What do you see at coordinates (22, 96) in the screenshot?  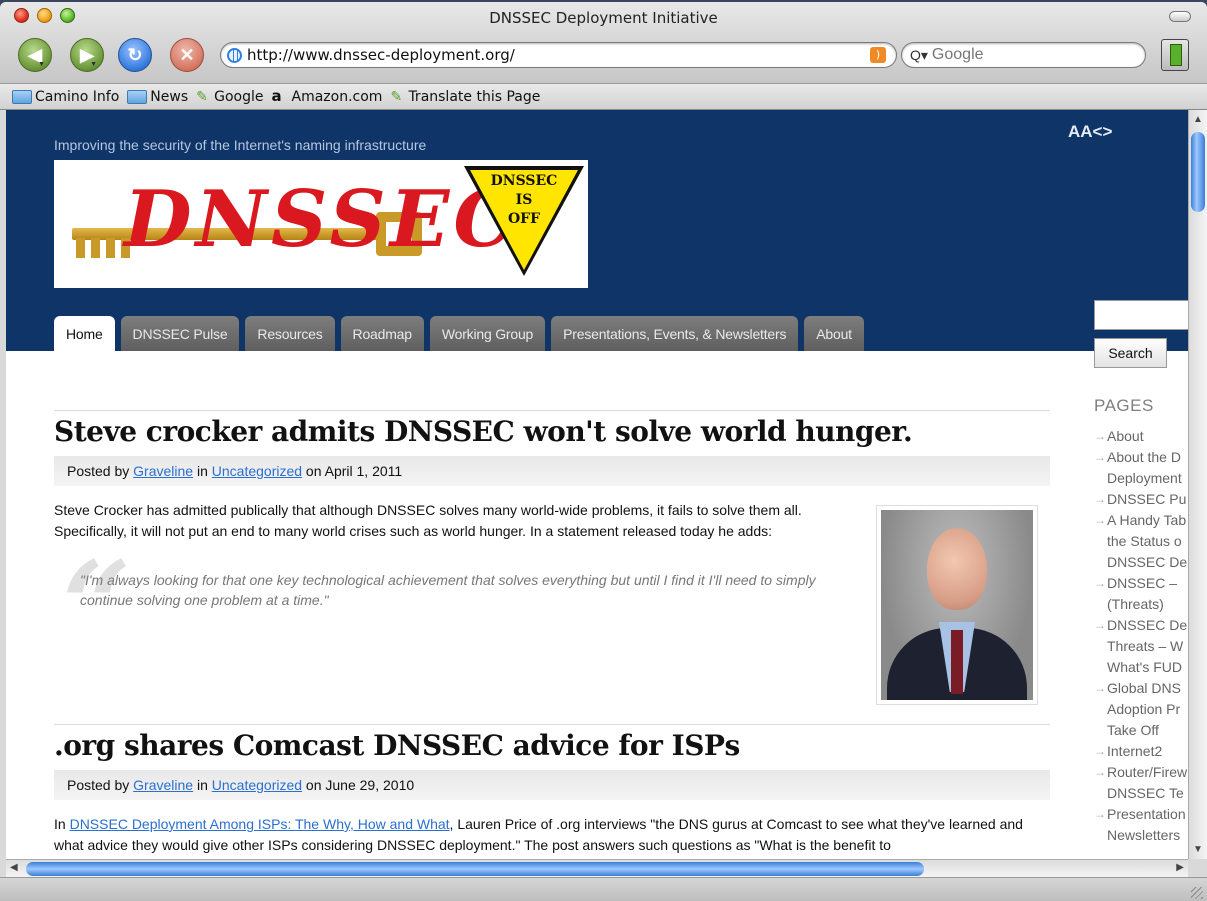 I see `folder-icon` at bounding box center [22, 96].